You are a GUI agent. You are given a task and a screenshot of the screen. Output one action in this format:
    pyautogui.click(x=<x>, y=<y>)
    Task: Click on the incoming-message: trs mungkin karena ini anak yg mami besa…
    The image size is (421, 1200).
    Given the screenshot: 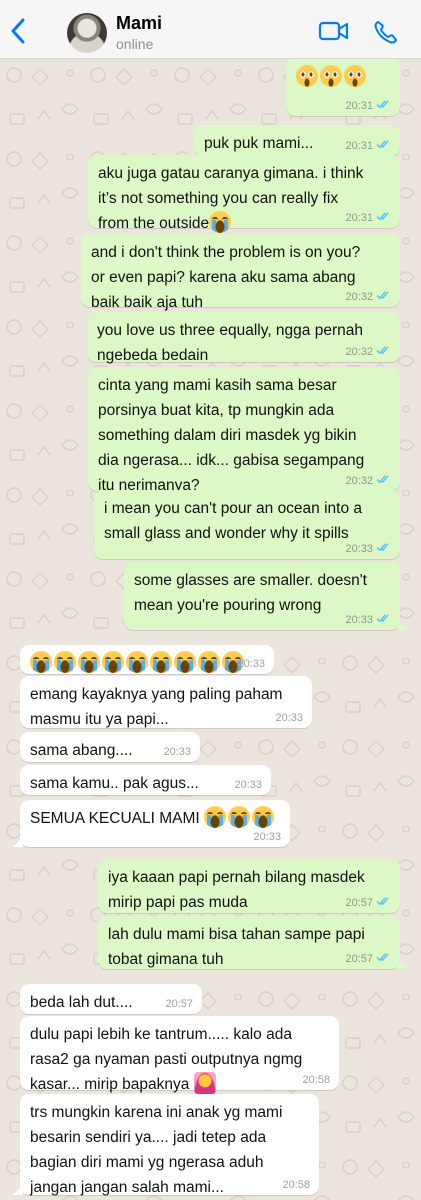 What is the action you would take?
    pyautogui.click(x=166, y=1145)
    